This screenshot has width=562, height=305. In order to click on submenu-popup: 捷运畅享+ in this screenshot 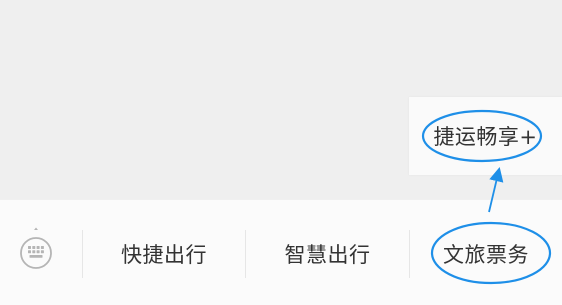, I will do `click(485, 136)`.